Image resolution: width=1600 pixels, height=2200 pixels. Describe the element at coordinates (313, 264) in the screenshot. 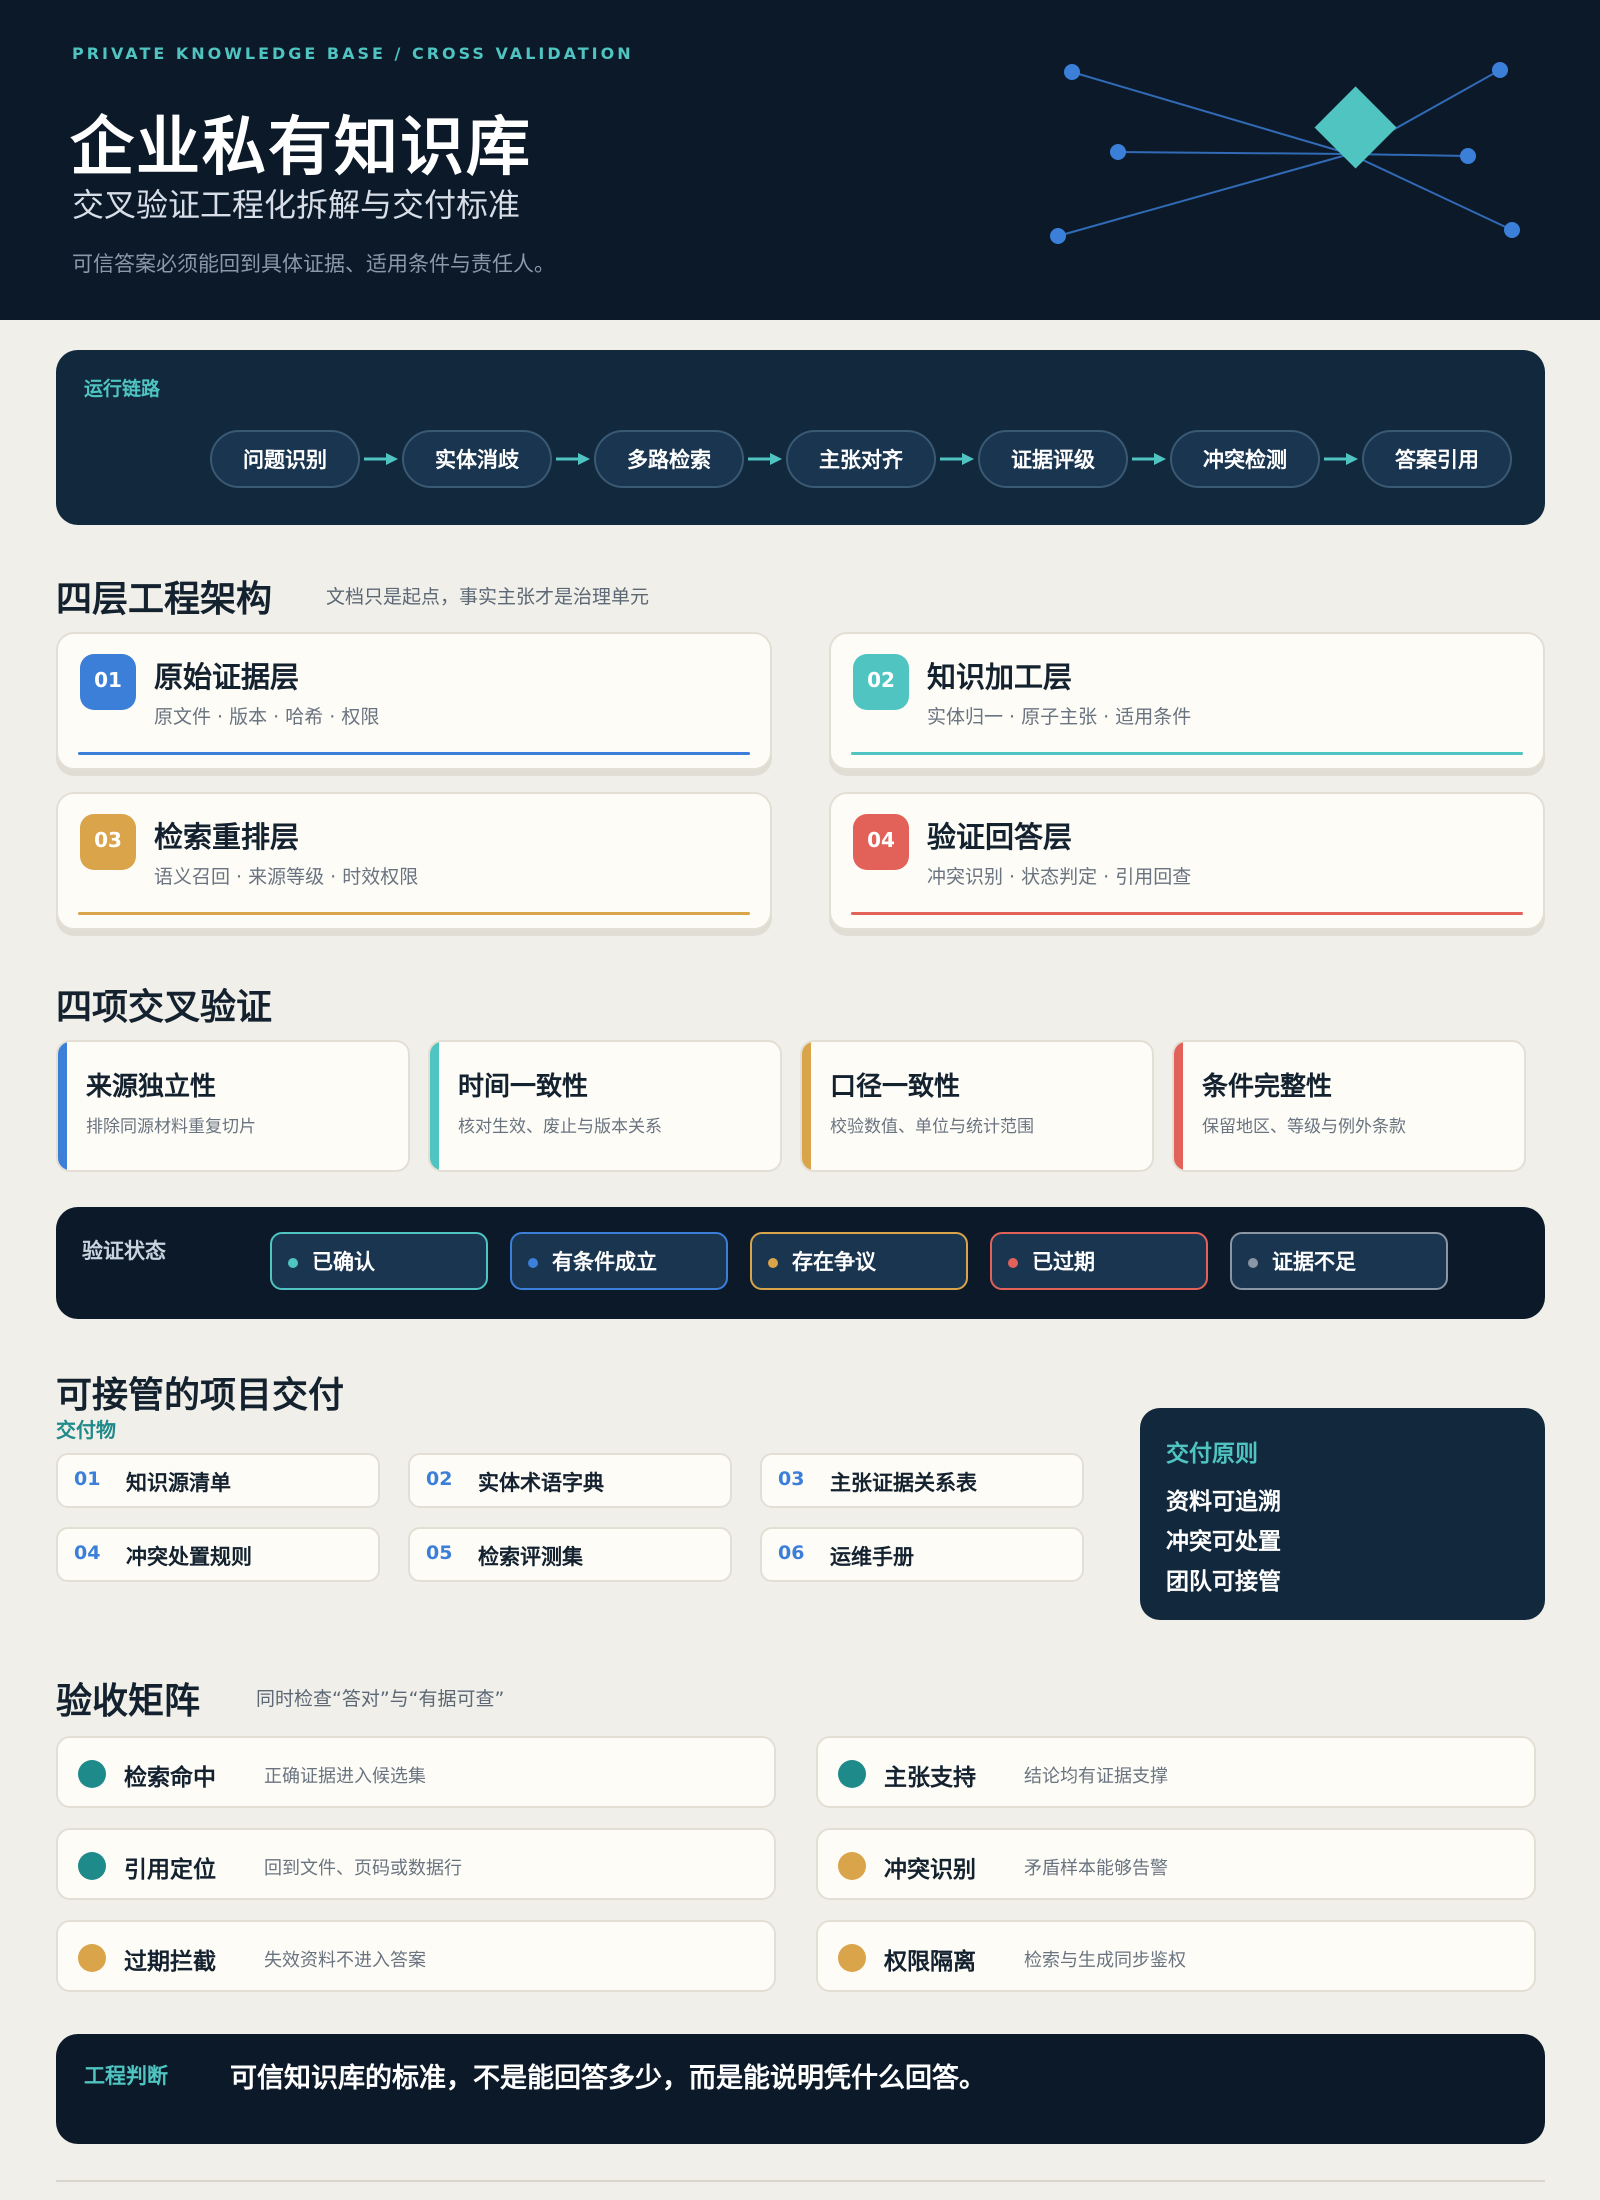

I see `page-tagline: 可信答案必须能回到具体证据、适用条件与责任人。` at that location.